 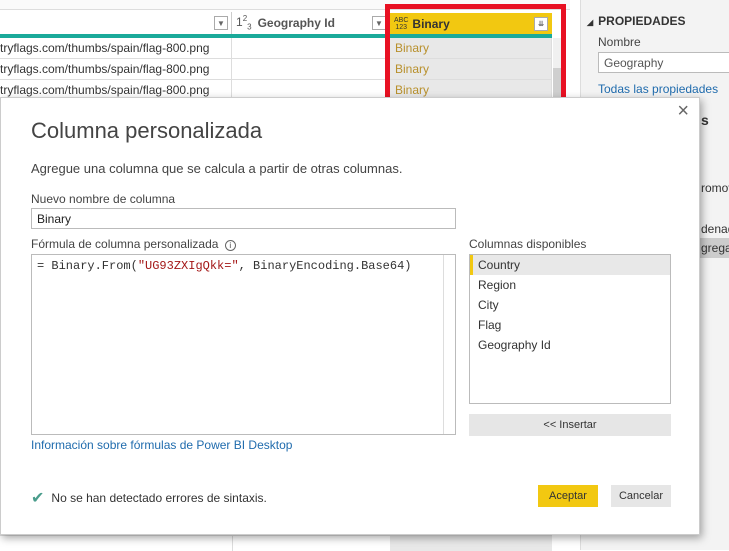 I want to click on info-icon: i, so click(x=230, y=245).